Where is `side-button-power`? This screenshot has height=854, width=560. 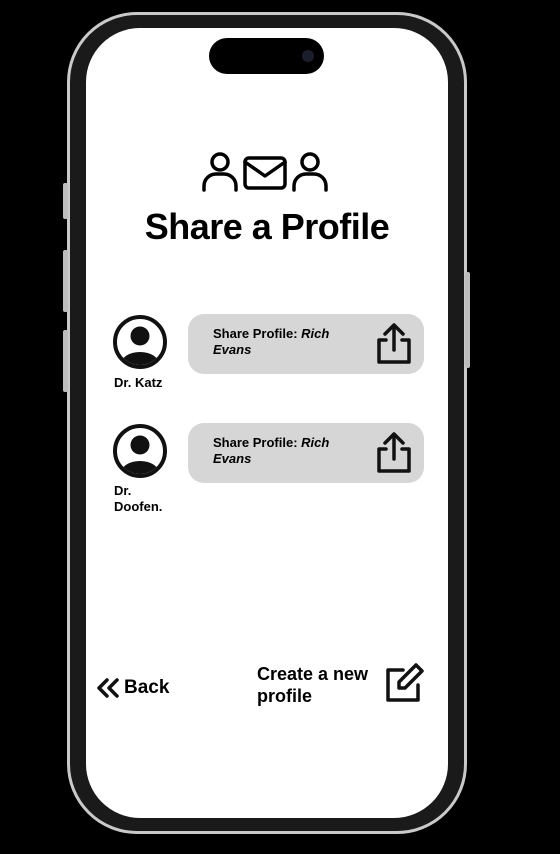
side-button-power is located at coordinates (467, 320).